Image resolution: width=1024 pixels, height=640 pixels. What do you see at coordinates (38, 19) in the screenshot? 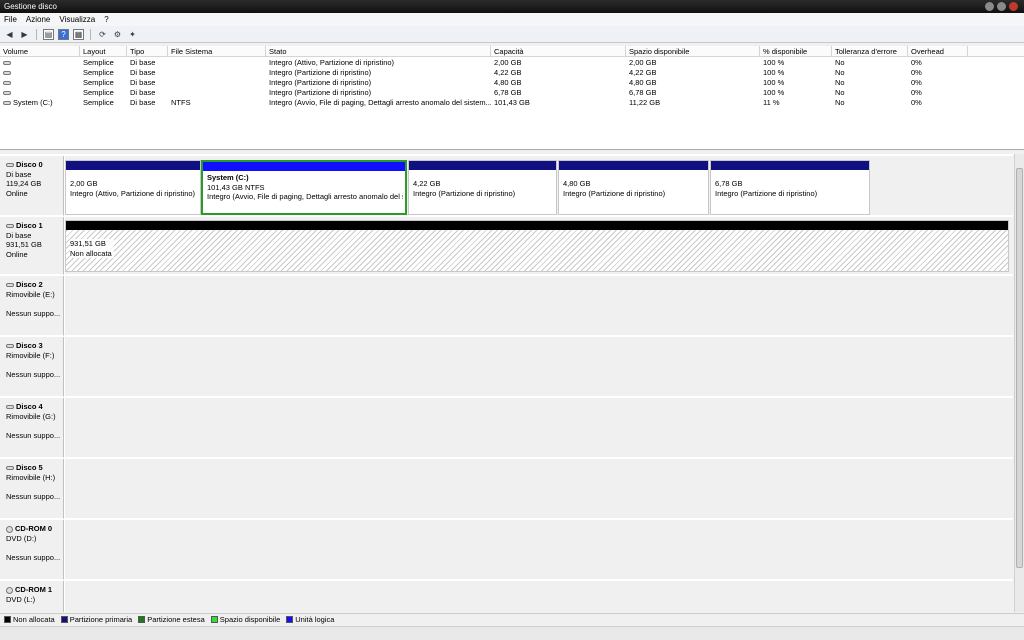
I see `menu-azione: Azione` at bounding box center [38, 19].